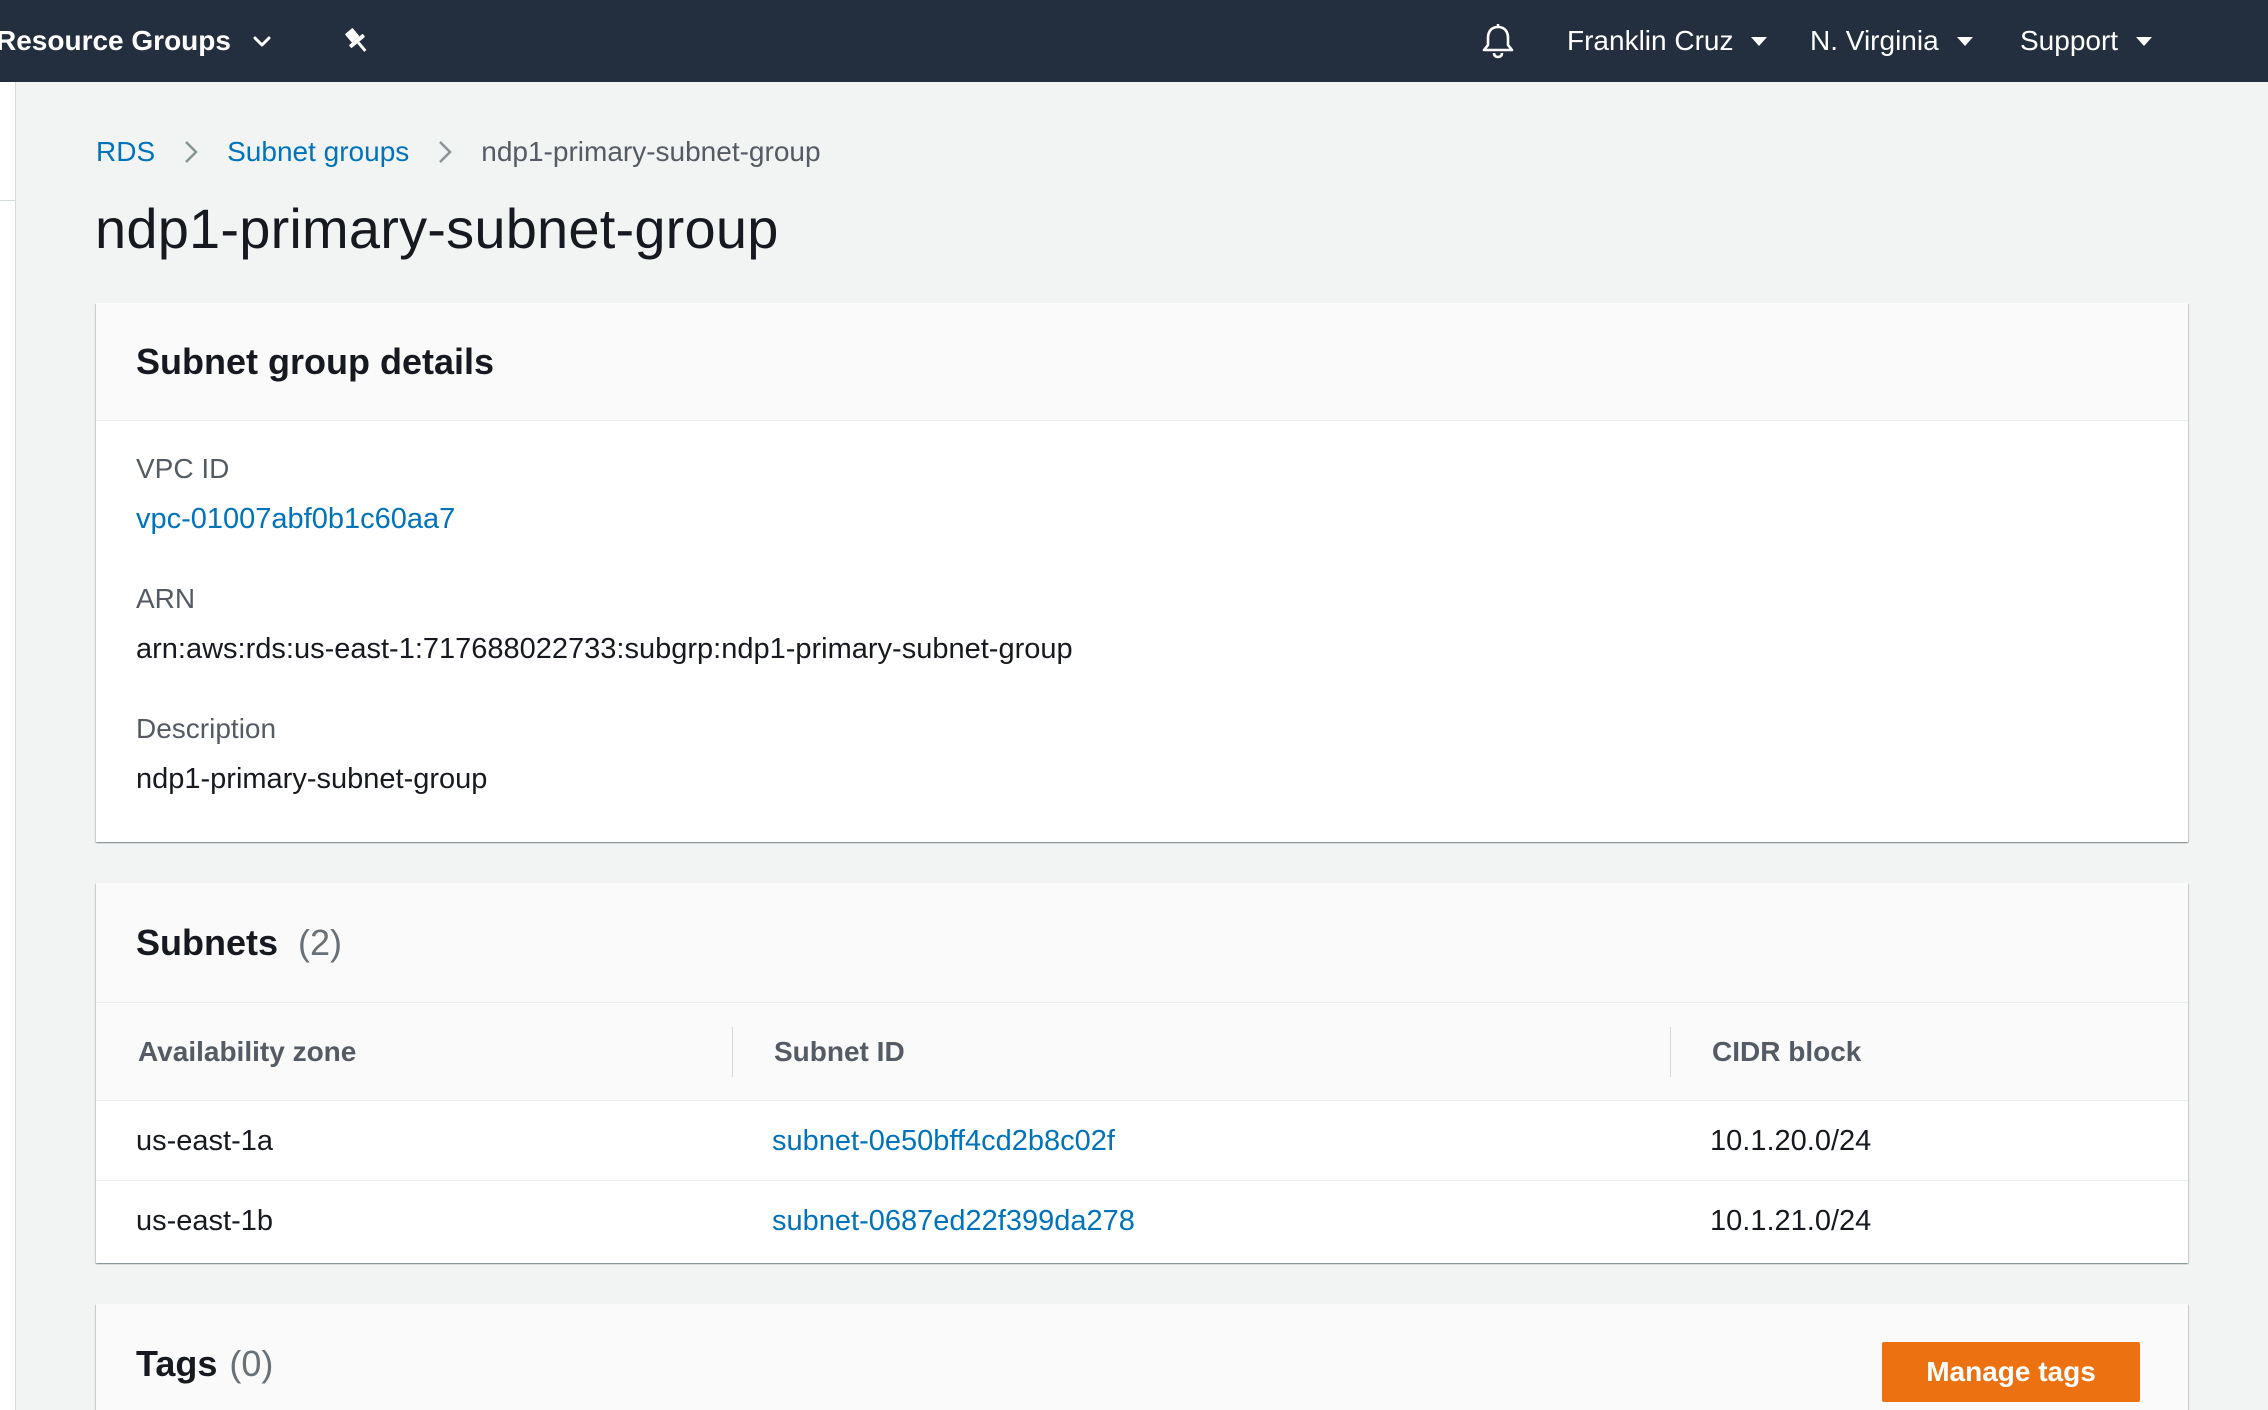 Image resolution: width=2268 pixels, height=1410 pixels. What do you see at coordinates (166, 598) in the screenshot?
I see `arn-label: ARN` at bounding box center [166, 598].